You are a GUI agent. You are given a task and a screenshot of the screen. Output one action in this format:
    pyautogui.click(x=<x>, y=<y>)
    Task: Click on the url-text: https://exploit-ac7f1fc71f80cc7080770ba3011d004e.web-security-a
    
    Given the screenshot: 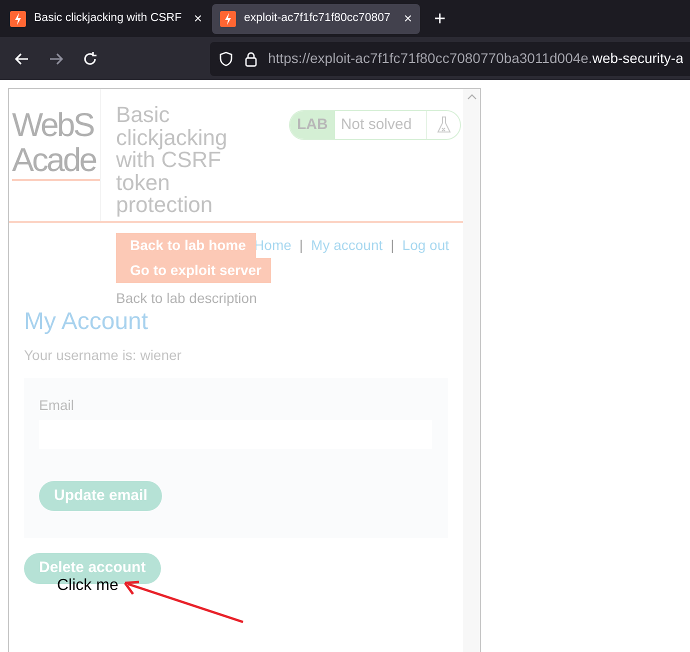 What is the action you would take?
    pyautogui.click(x=476, y=58)
    